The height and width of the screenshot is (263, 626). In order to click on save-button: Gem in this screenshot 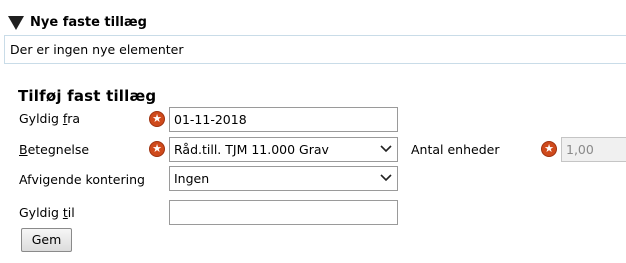, I will do `click(46, 240)`.